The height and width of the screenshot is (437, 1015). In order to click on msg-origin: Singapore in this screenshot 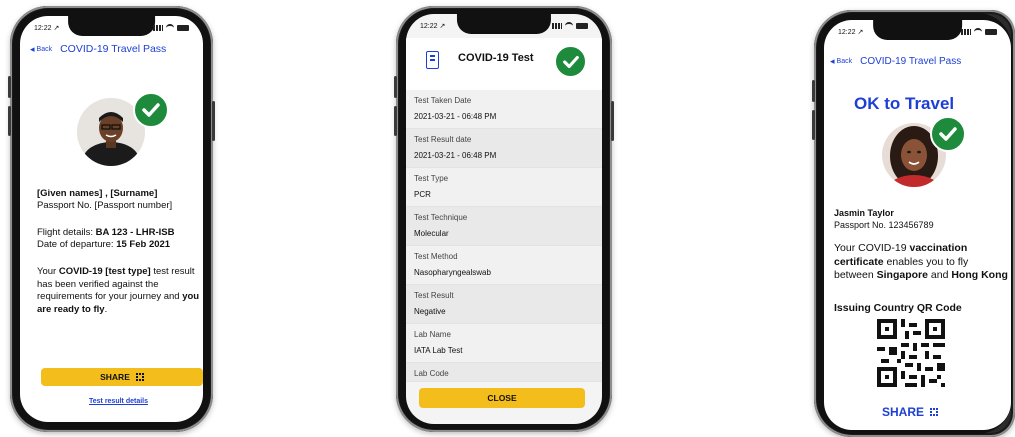, I will do `click(902, 275)`.